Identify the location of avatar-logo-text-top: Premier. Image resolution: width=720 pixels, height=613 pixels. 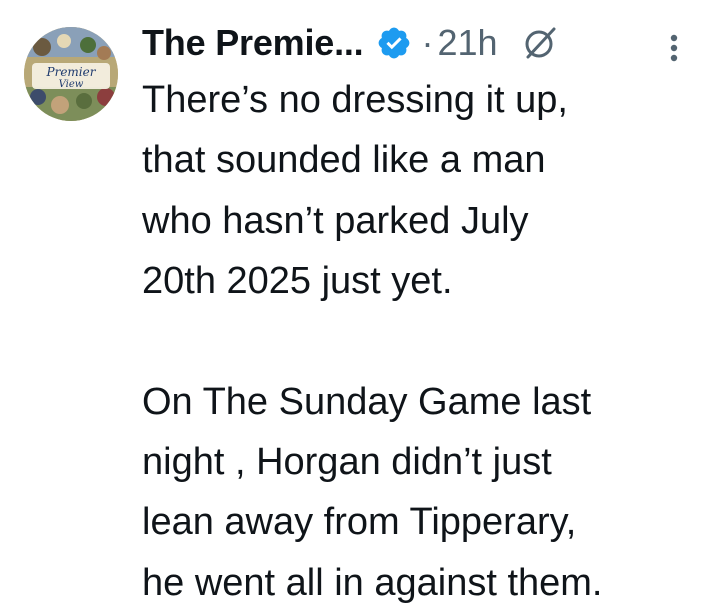
(71, 72).